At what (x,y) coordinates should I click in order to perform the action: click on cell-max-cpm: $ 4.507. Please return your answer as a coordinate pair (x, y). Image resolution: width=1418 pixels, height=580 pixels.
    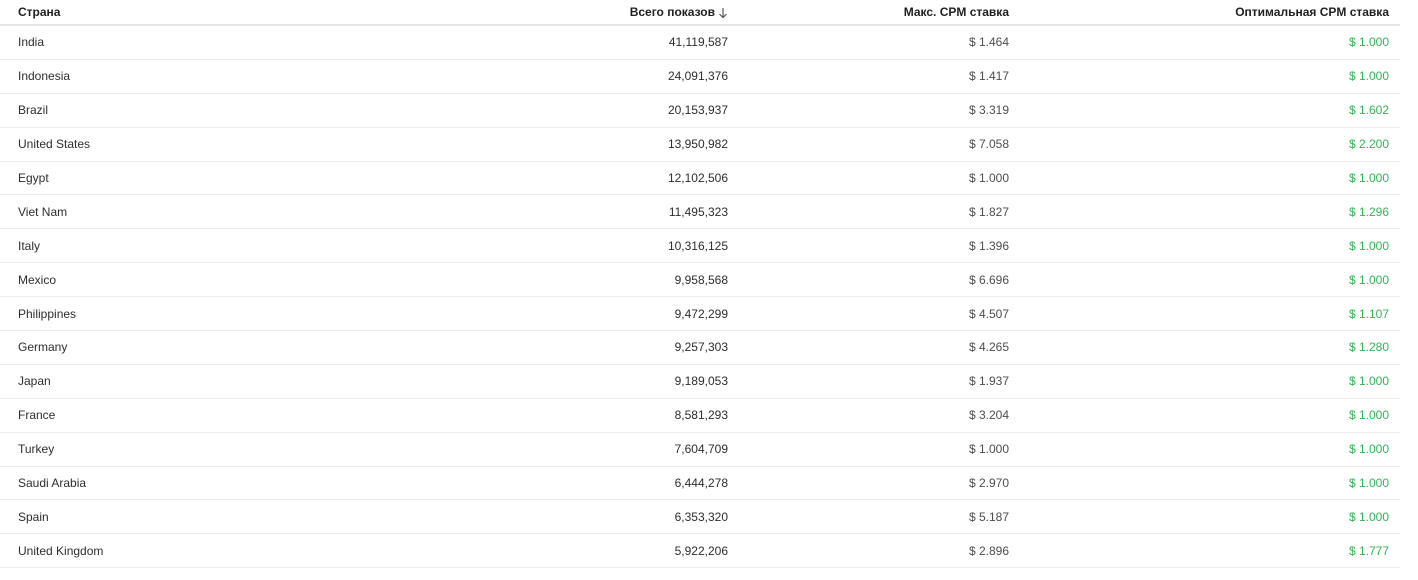
    Looking at the image, I should click on (988, 313).